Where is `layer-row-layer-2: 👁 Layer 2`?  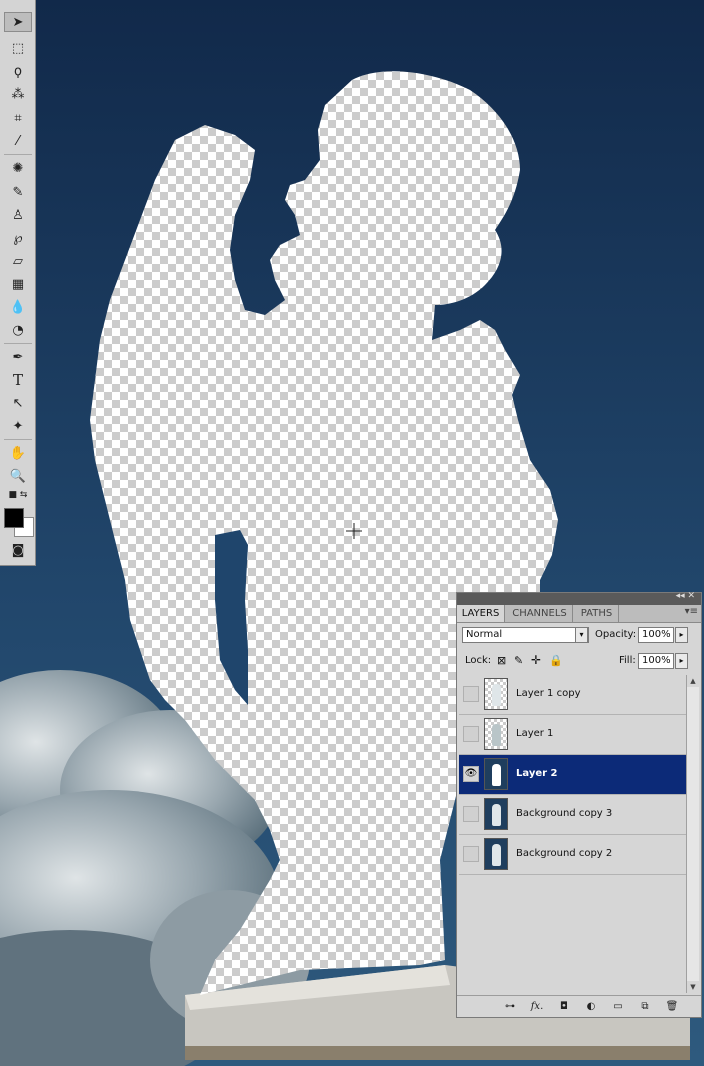 layer-row-layer-2: 👁 Layer 2 is located at coordinates (572, 775).